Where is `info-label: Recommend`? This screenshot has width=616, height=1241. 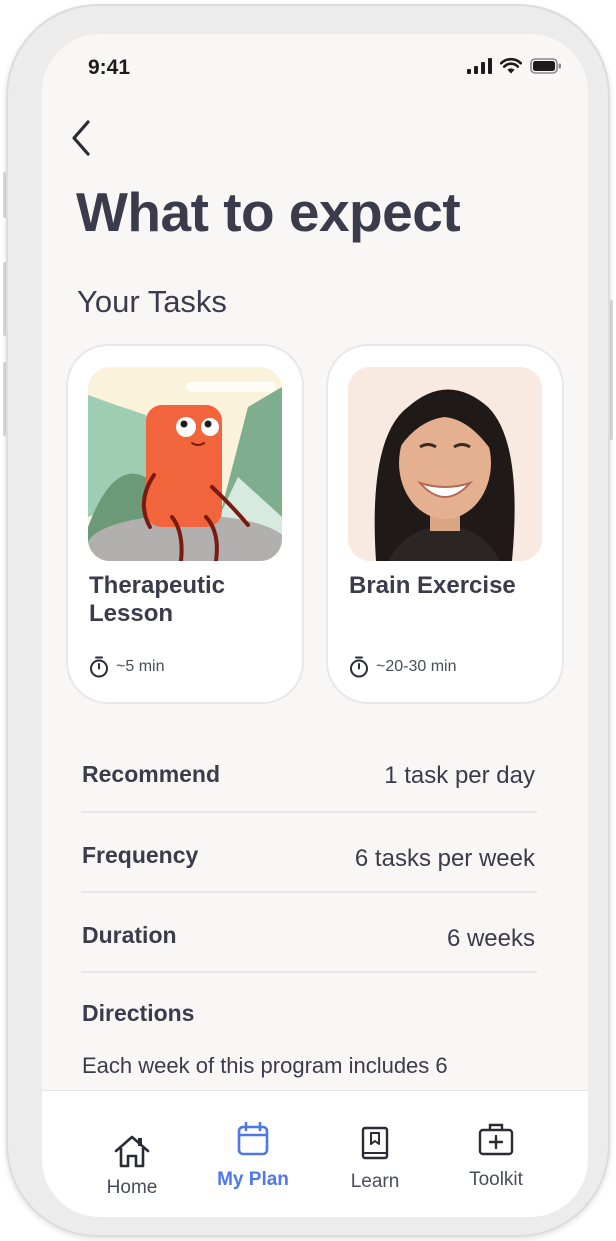 info-label: Recommend is located at coordinates (151, 774).